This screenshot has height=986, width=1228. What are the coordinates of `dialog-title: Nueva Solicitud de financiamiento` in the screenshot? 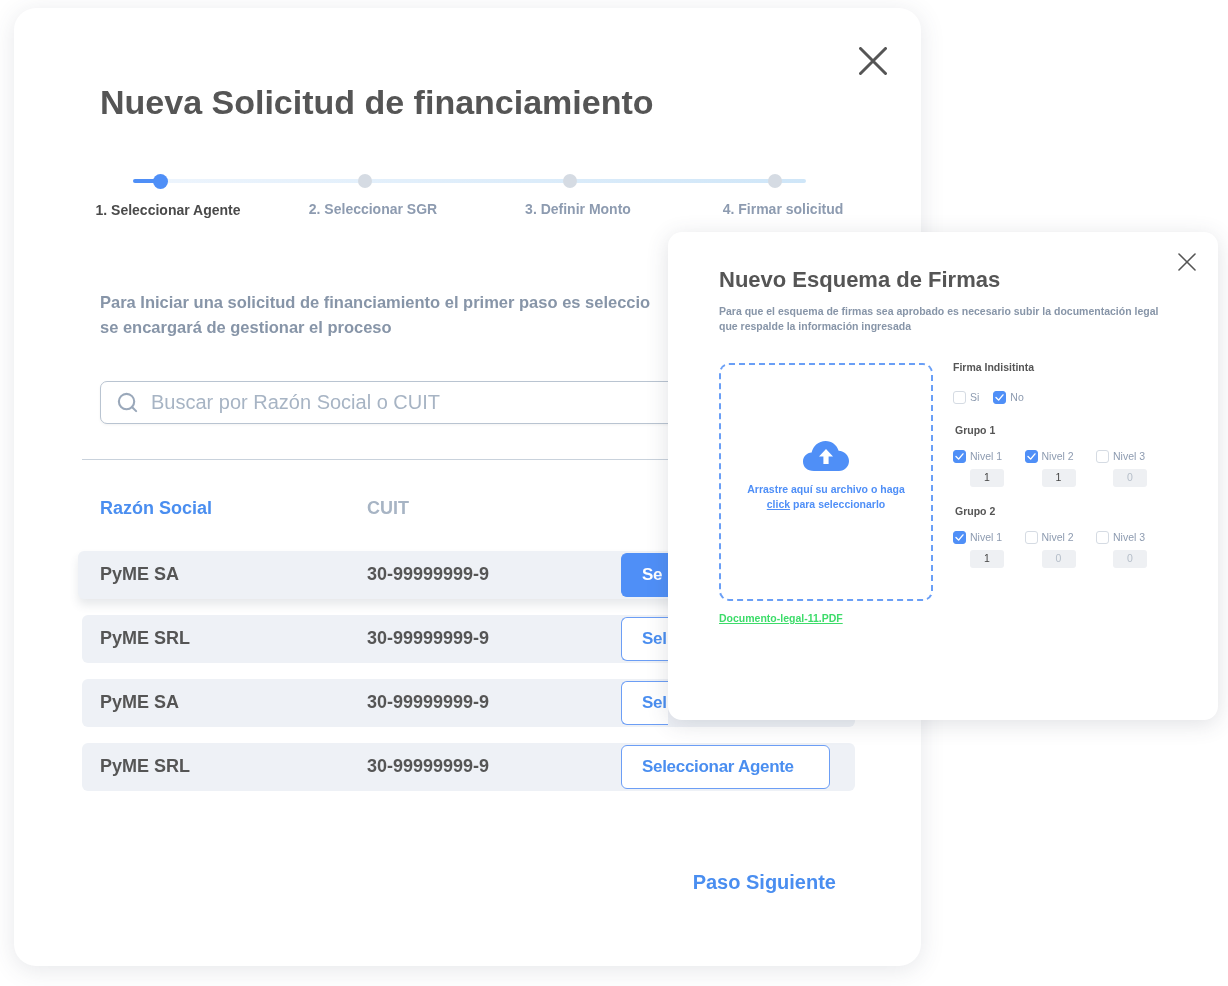 It's located at (377, 102).